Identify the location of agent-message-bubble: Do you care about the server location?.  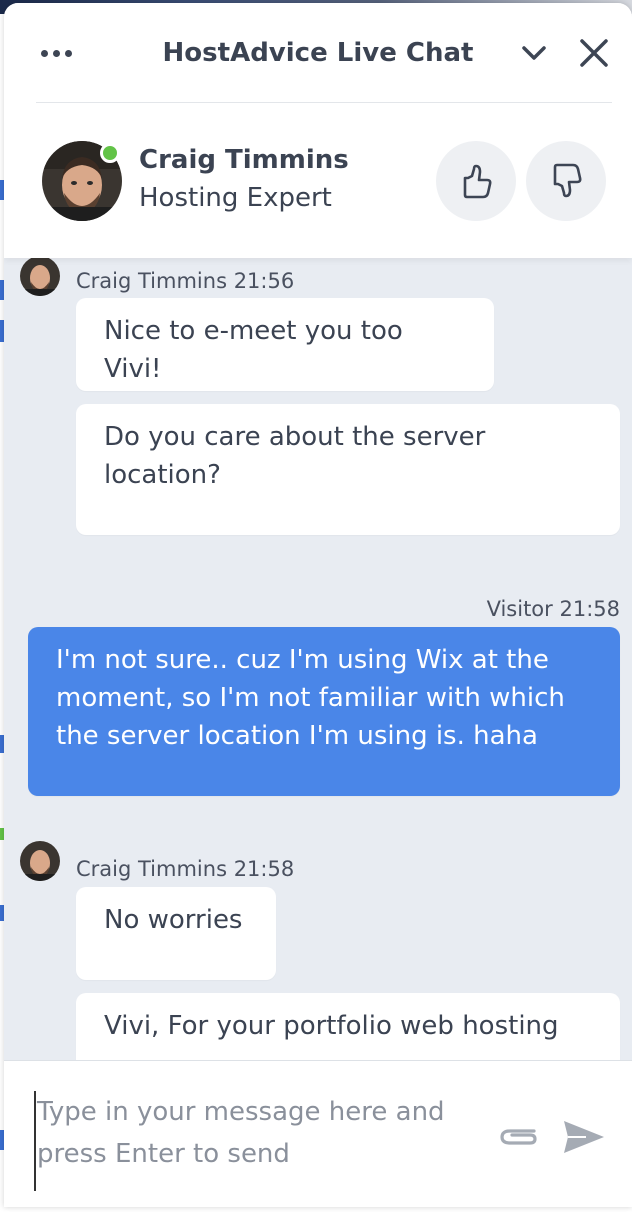
(348, 469).